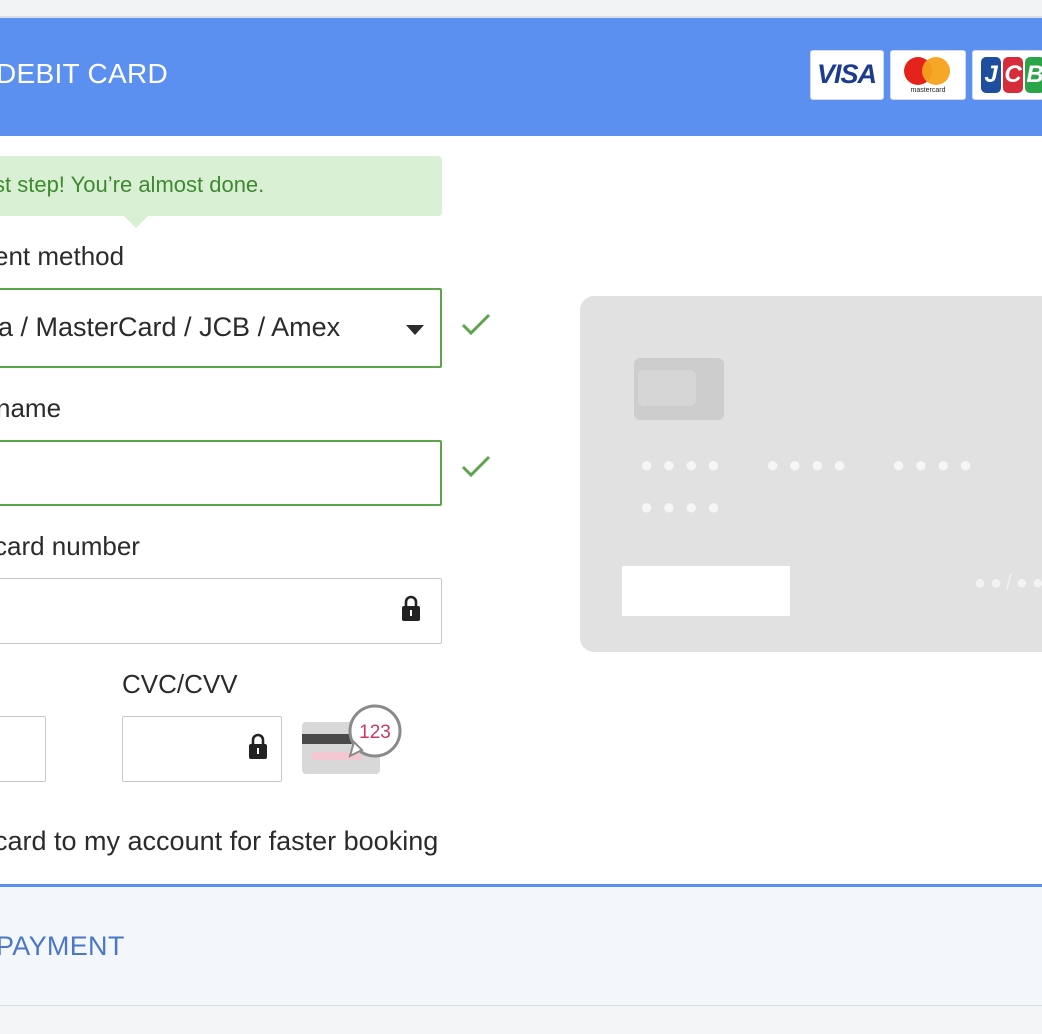  I want to click on cvc-hint-number: 123, so click(375, 732).